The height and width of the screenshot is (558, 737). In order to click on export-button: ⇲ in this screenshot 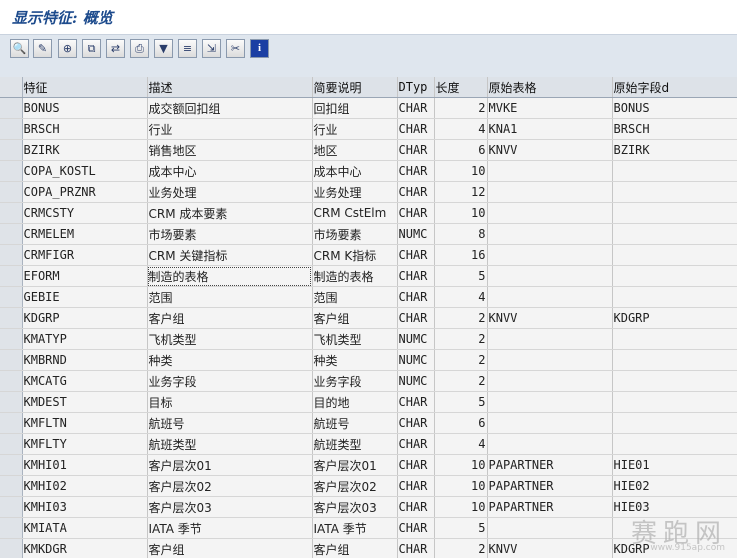, I will do `click(211, 48)`.